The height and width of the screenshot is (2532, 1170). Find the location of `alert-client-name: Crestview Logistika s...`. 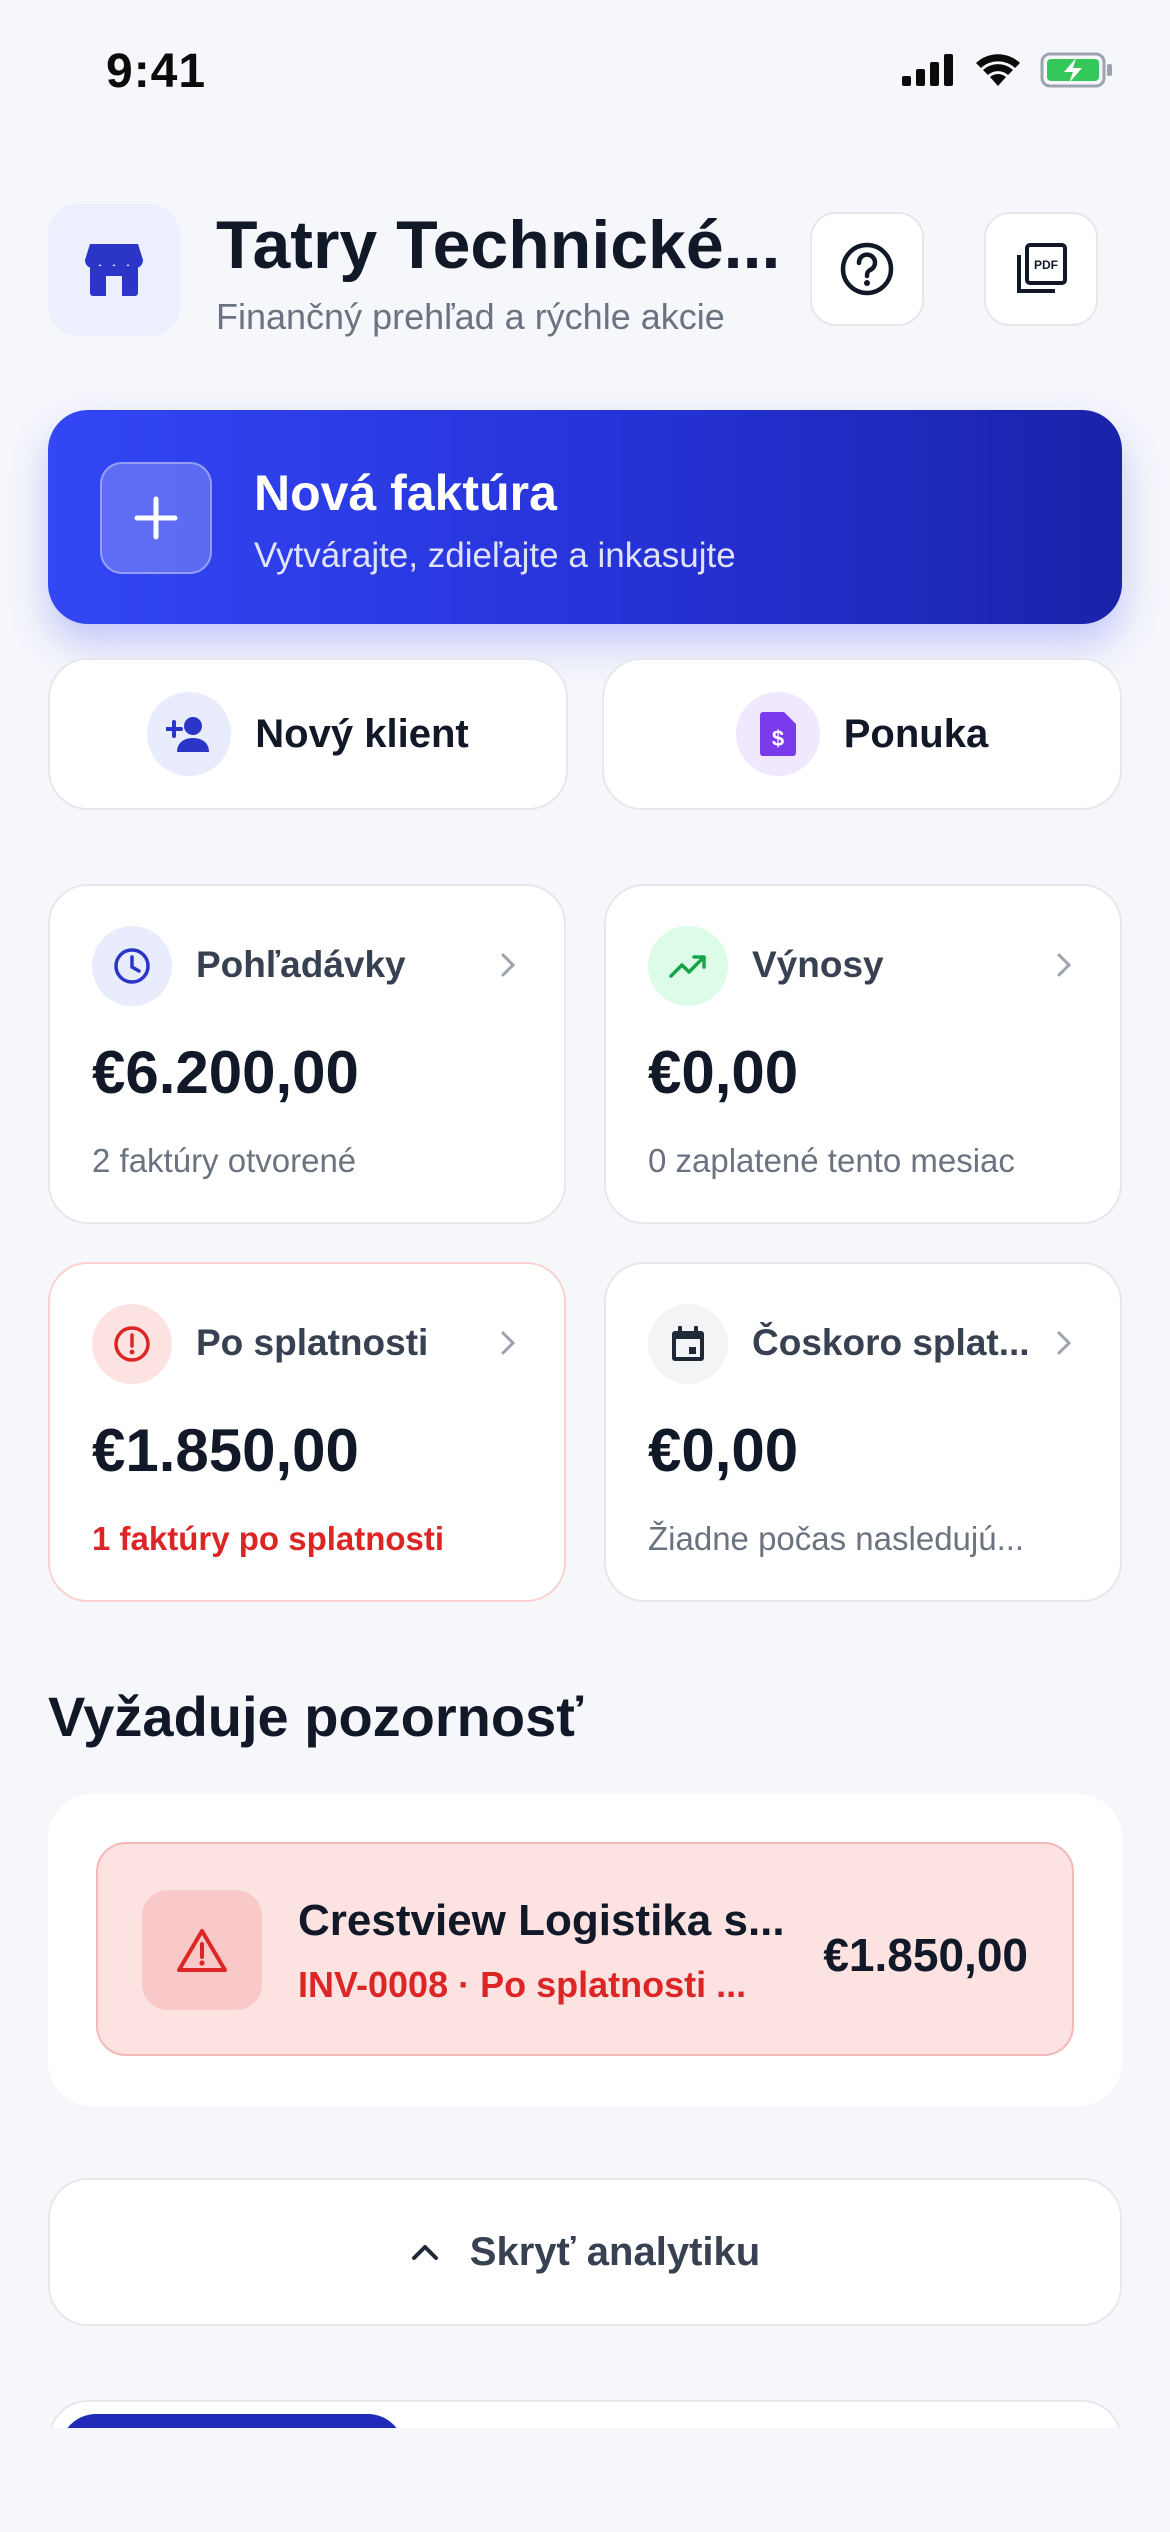

alert-client-name: Crestview Logistika s... is located at coordinates (541, 1920).